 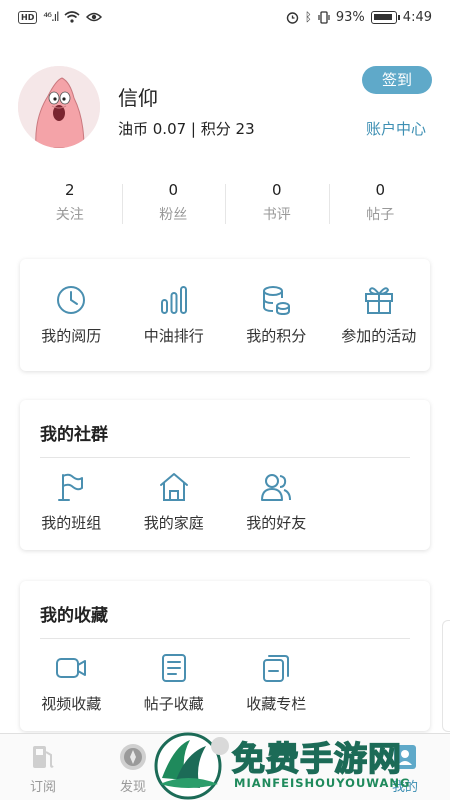 I want to click on stats-row: 2 关注 0 粉丝 0 书评 0 帖子, so click(x=225, y=204).